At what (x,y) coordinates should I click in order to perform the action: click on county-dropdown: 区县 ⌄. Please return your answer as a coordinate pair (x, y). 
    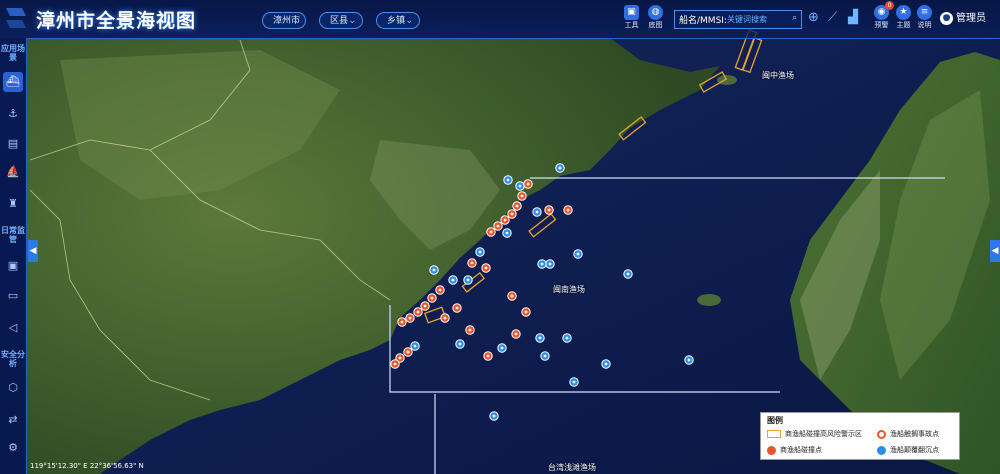
    Looking at the image, I should click on (341, 20).